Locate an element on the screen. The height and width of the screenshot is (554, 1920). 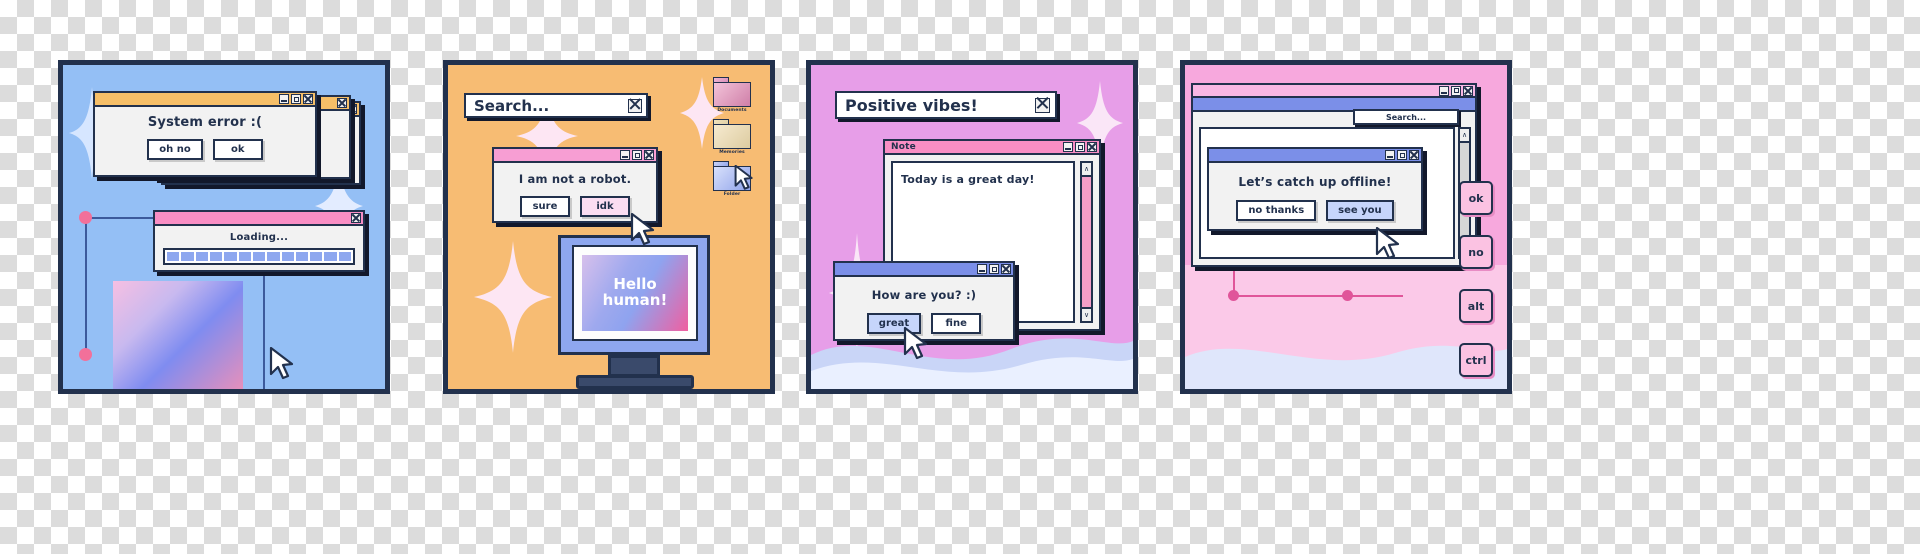
folder-documents: Documents is located at coordinates (732, 95).